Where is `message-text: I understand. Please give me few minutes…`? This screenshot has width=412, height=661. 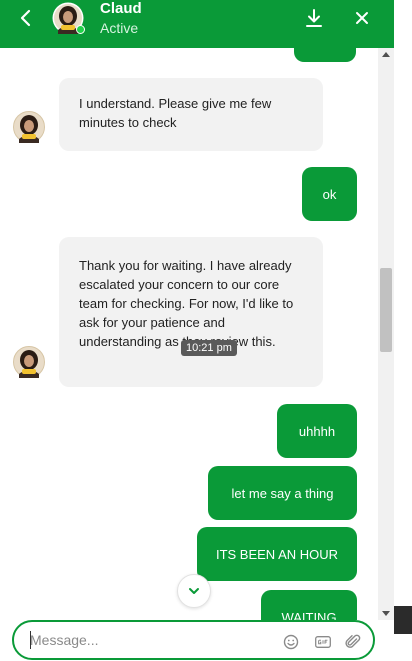
message-text: I understand. Please give me few minutes… is located at coordinates (175, 113).